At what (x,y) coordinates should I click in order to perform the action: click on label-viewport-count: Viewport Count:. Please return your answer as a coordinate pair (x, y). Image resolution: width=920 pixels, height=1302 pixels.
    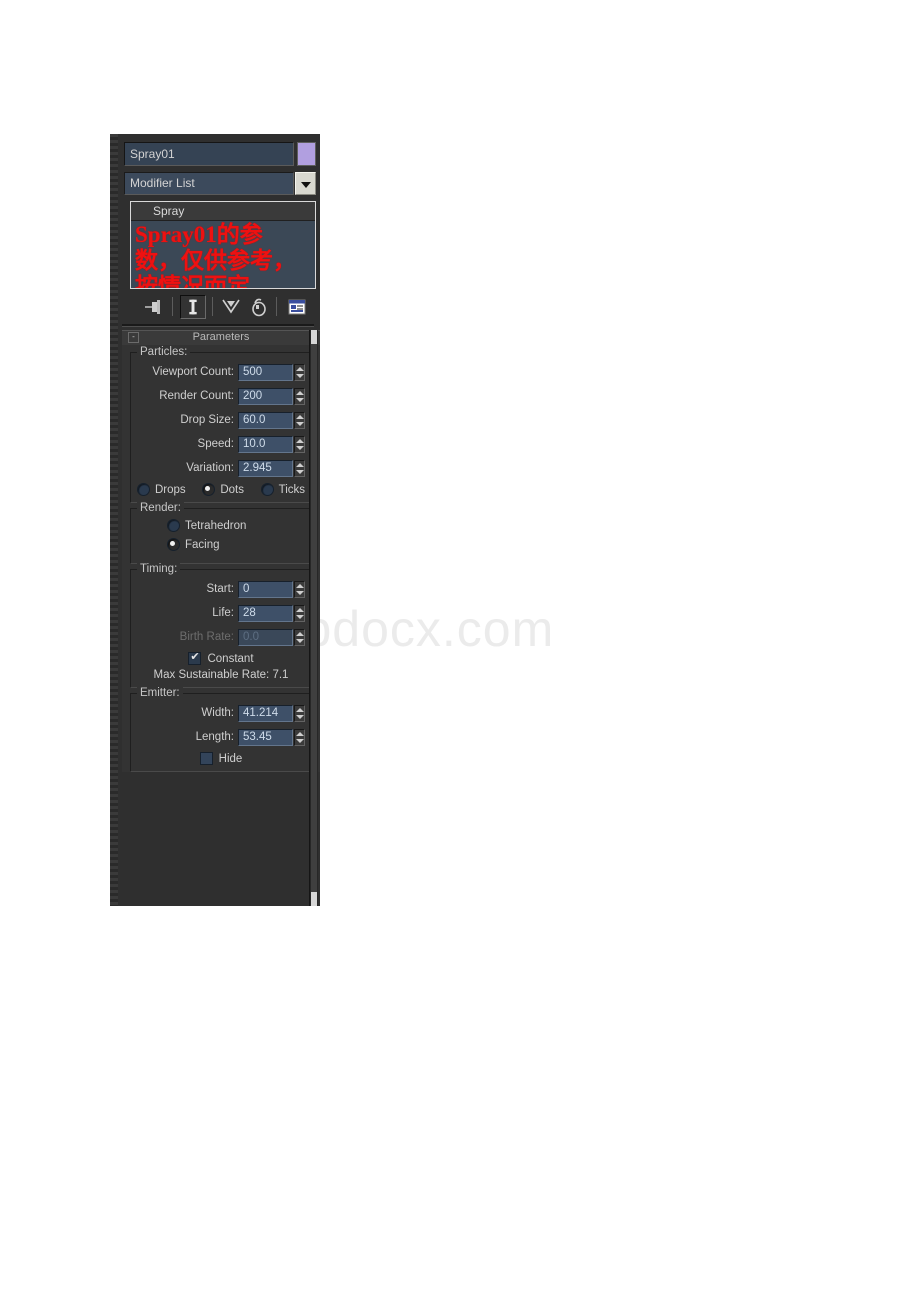
    Looking at the image, I should click on (193, 372).